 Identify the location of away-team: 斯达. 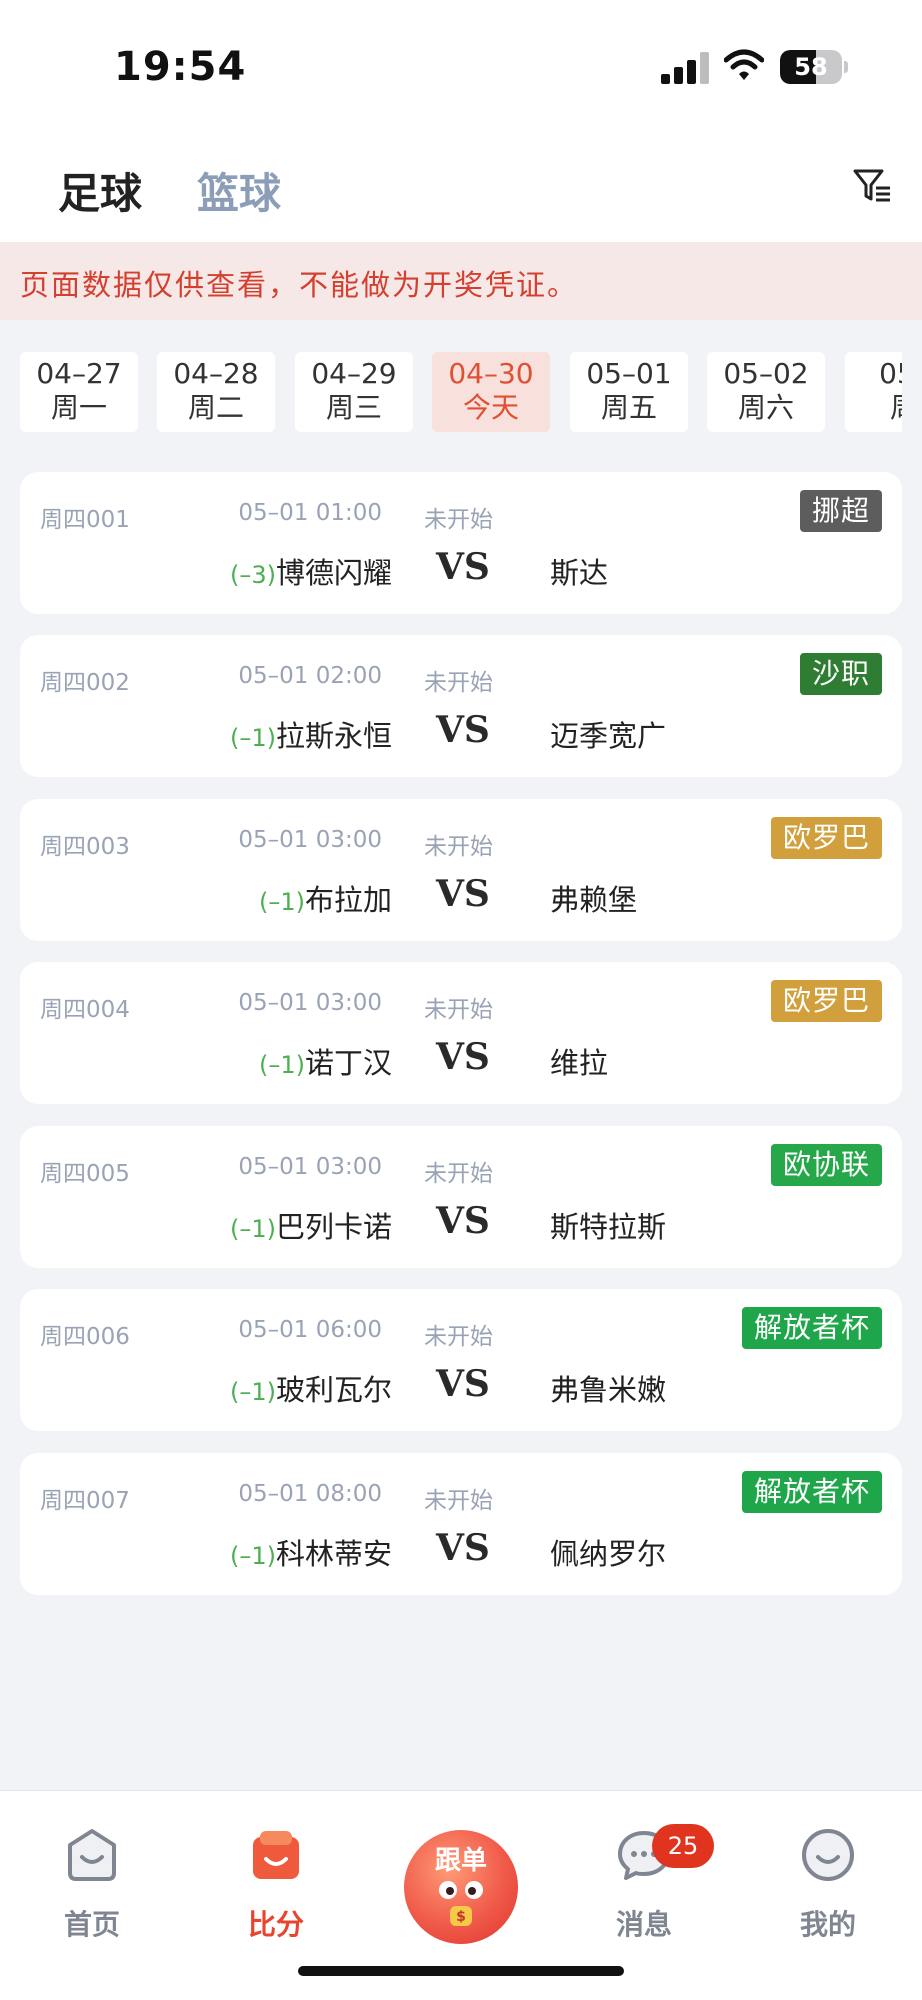
(579, 573).